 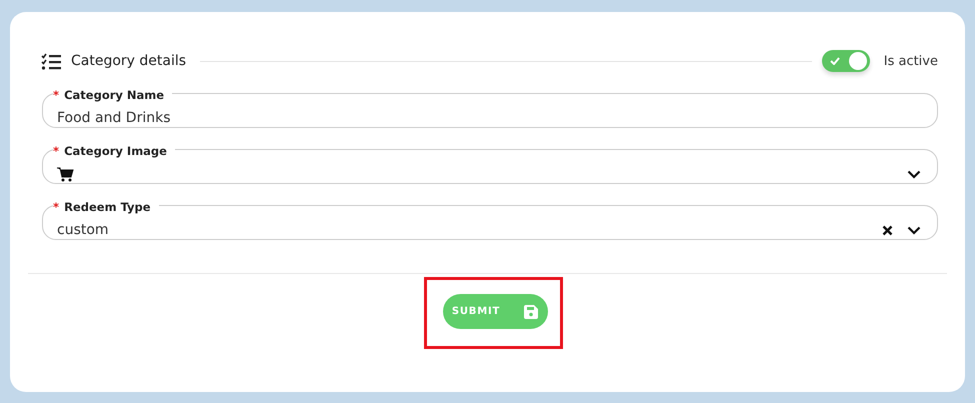 What do you see at coordinates (887, 230) in the screenshot?
I see `clear-icon` at bounding box center [887, 230].